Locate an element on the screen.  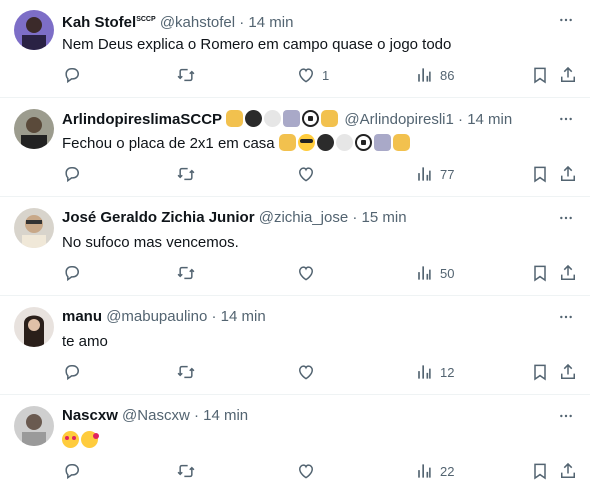
tweet-header: Nascxw @Nascxw · 14 min is located at coordinates (155, 416).